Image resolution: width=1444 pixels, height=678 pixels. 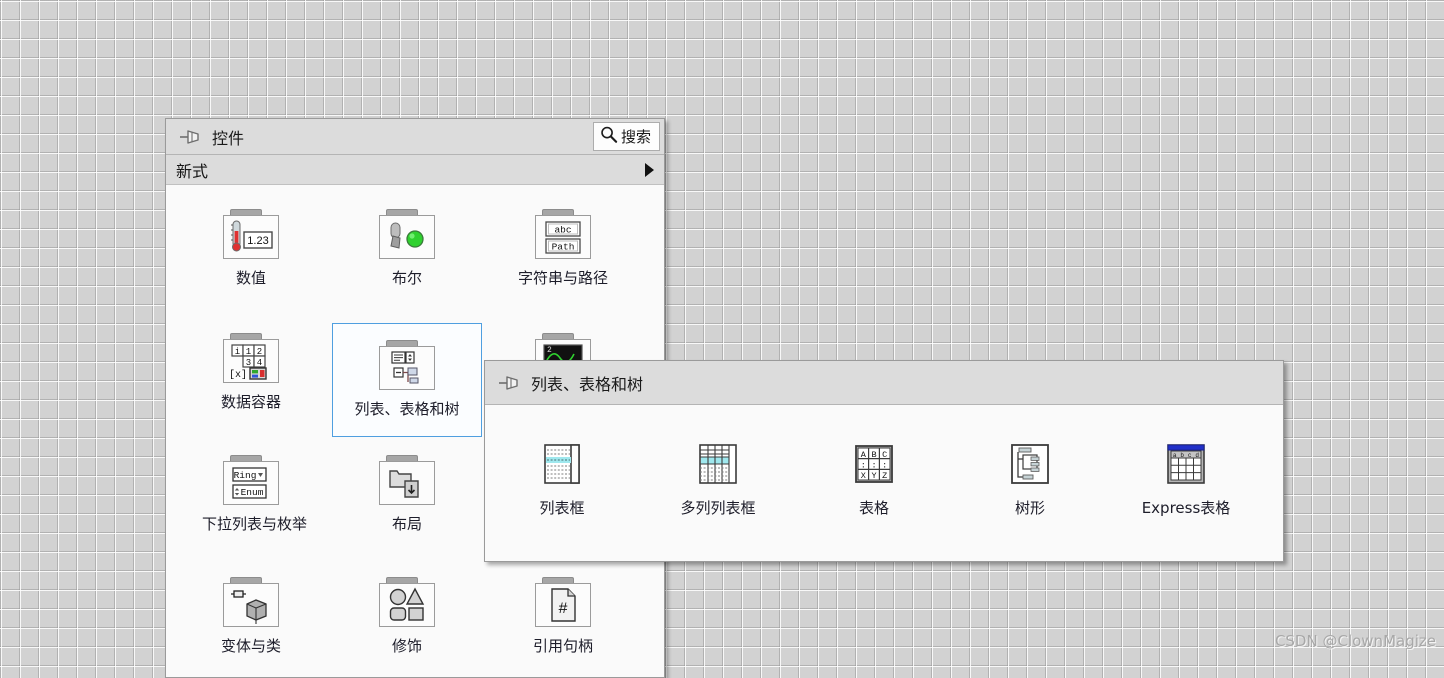 What do you see at coordinates (718, 508) in the screenshot?
I see `subpalette-item-label: 多列列表框` at bounding box center [718, 508].